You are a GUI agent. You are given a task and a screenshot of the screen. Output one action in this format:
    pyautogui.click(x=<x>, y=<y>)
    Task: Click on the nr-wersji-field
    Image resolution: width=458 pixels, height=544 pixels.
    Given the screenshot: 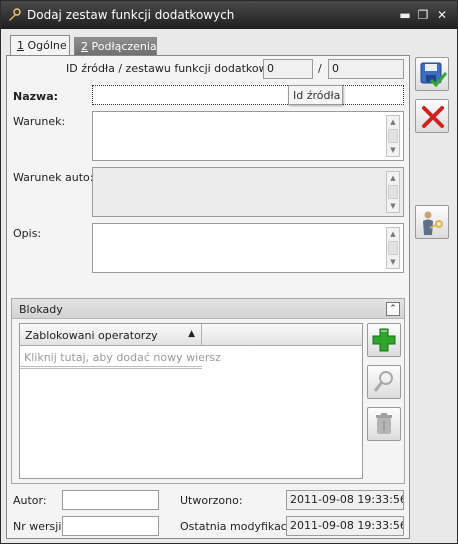 What is the action you would take?
    pyautogui.click(x=110, y=526)
    